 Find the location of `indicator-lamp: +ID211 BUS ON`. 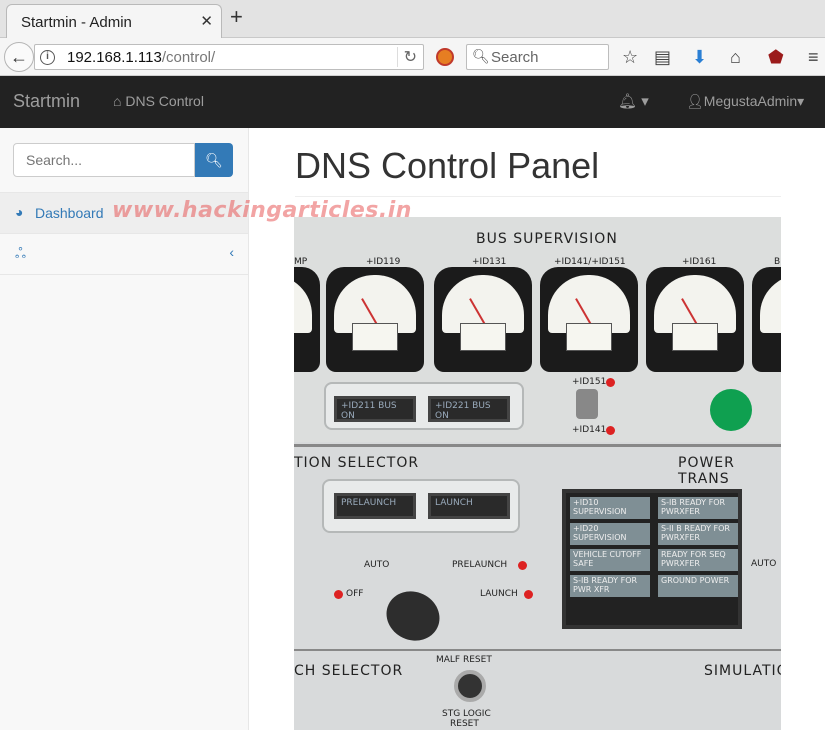

indicator-lamp: +ID211 BUS ON is located at coordinates (375, 409).